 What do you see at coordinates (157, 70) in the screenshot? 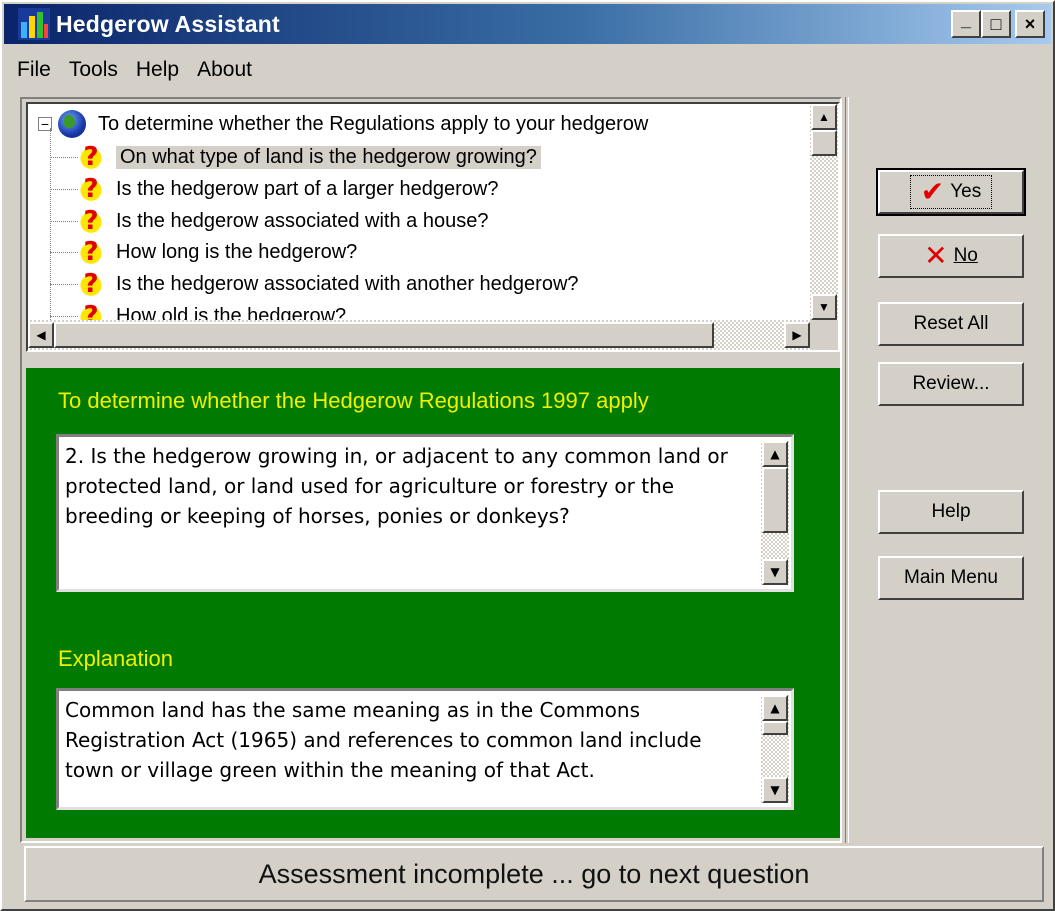
I see `menu-help: Help` at bounding box center [157, 70].